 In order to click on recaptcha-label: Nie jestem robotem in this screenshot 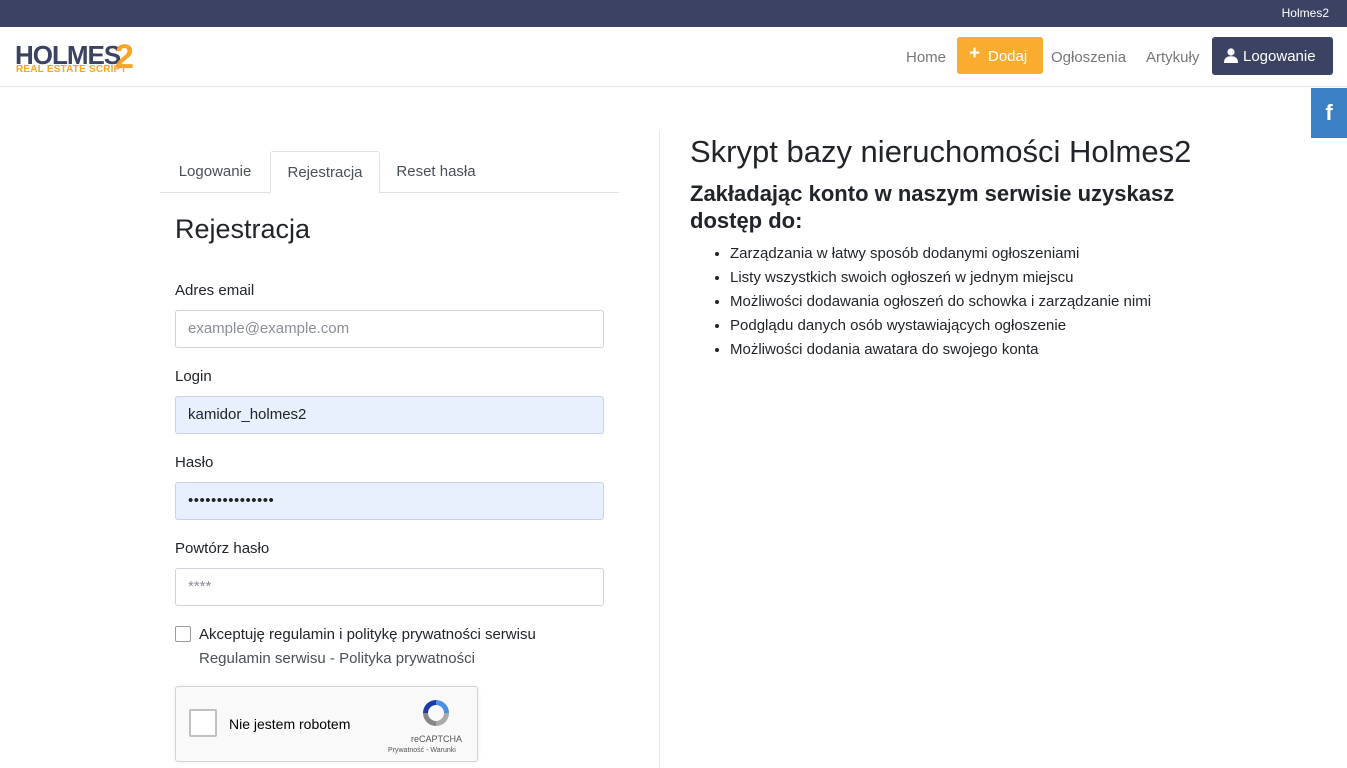, I will do `click(290, 724)`.